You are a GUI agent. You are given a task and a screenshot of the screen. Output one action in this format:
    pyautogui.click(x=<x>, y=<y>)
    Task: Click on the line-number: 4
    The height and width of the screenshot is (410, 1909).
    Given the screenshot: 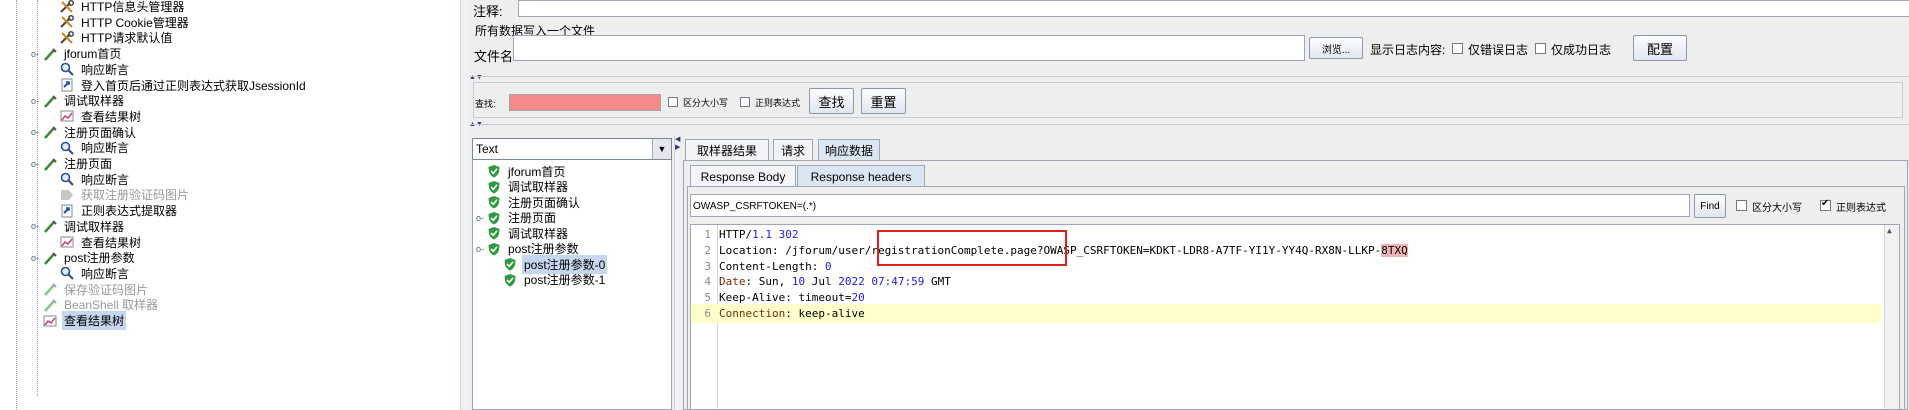 What is the action you would take?
    pyautogui.click(x=707, y=282)
    